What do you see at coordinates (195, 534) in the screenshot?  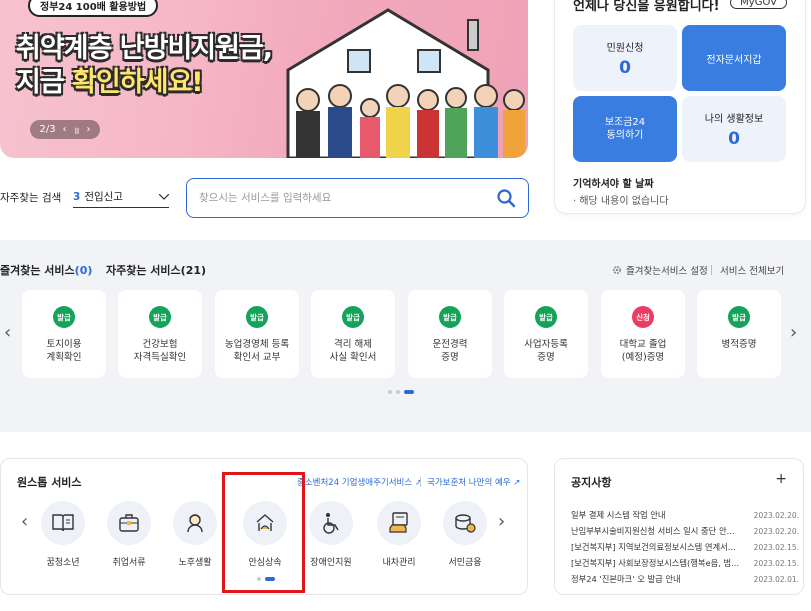 I see `onestop-item: 노후생활` at bounding box center [195, 534].